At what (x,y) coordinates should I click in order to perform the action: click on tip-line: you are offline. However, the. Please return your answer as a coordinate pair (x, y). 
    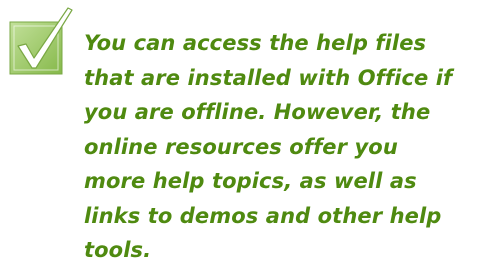
    Looking at the image, I should click on (257, 112).